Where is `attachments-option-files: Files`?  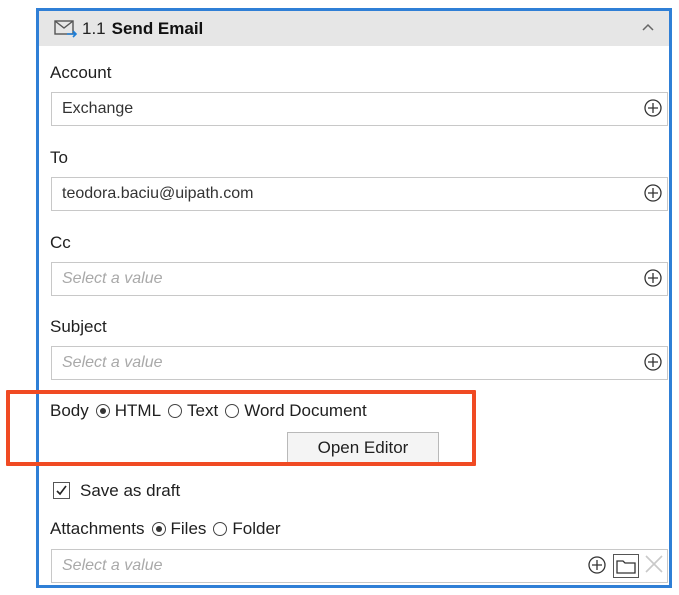
attachments-option-files: Files is located at coordinates (189, 529).